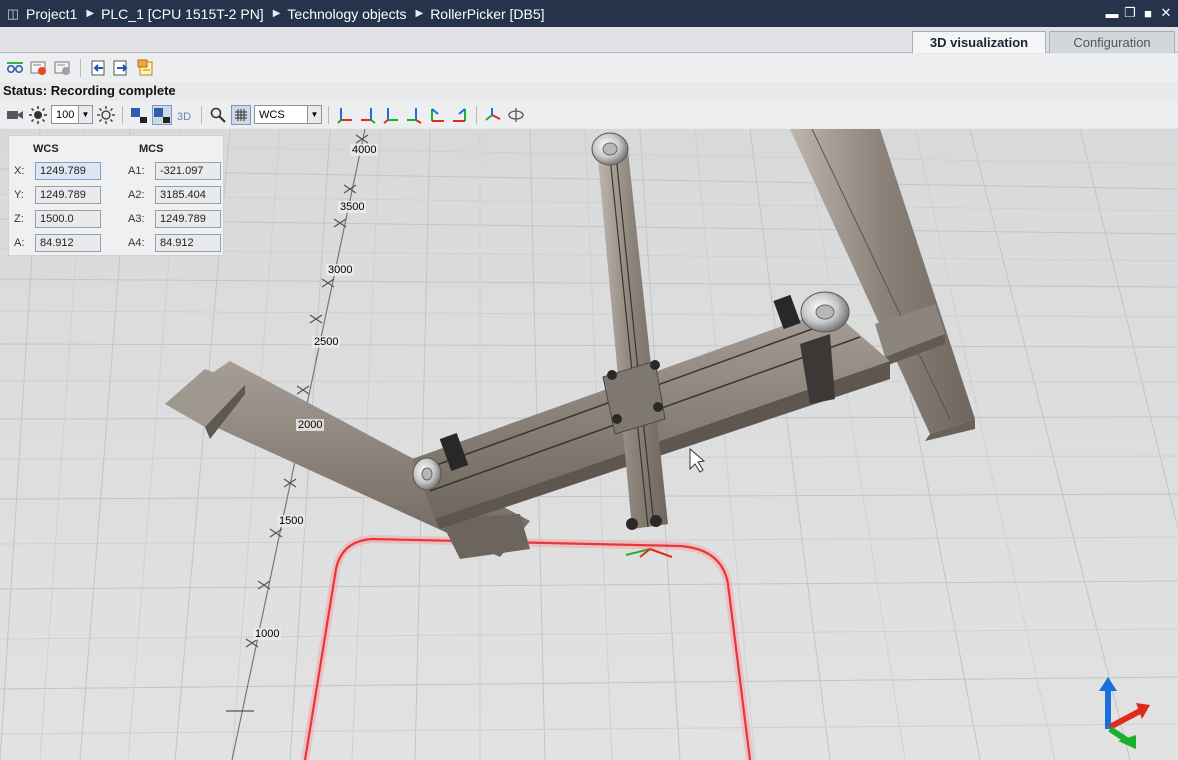  Describe the element at coordinates (437, 115) in the screenshot. I see `view-top-icon` at that location.